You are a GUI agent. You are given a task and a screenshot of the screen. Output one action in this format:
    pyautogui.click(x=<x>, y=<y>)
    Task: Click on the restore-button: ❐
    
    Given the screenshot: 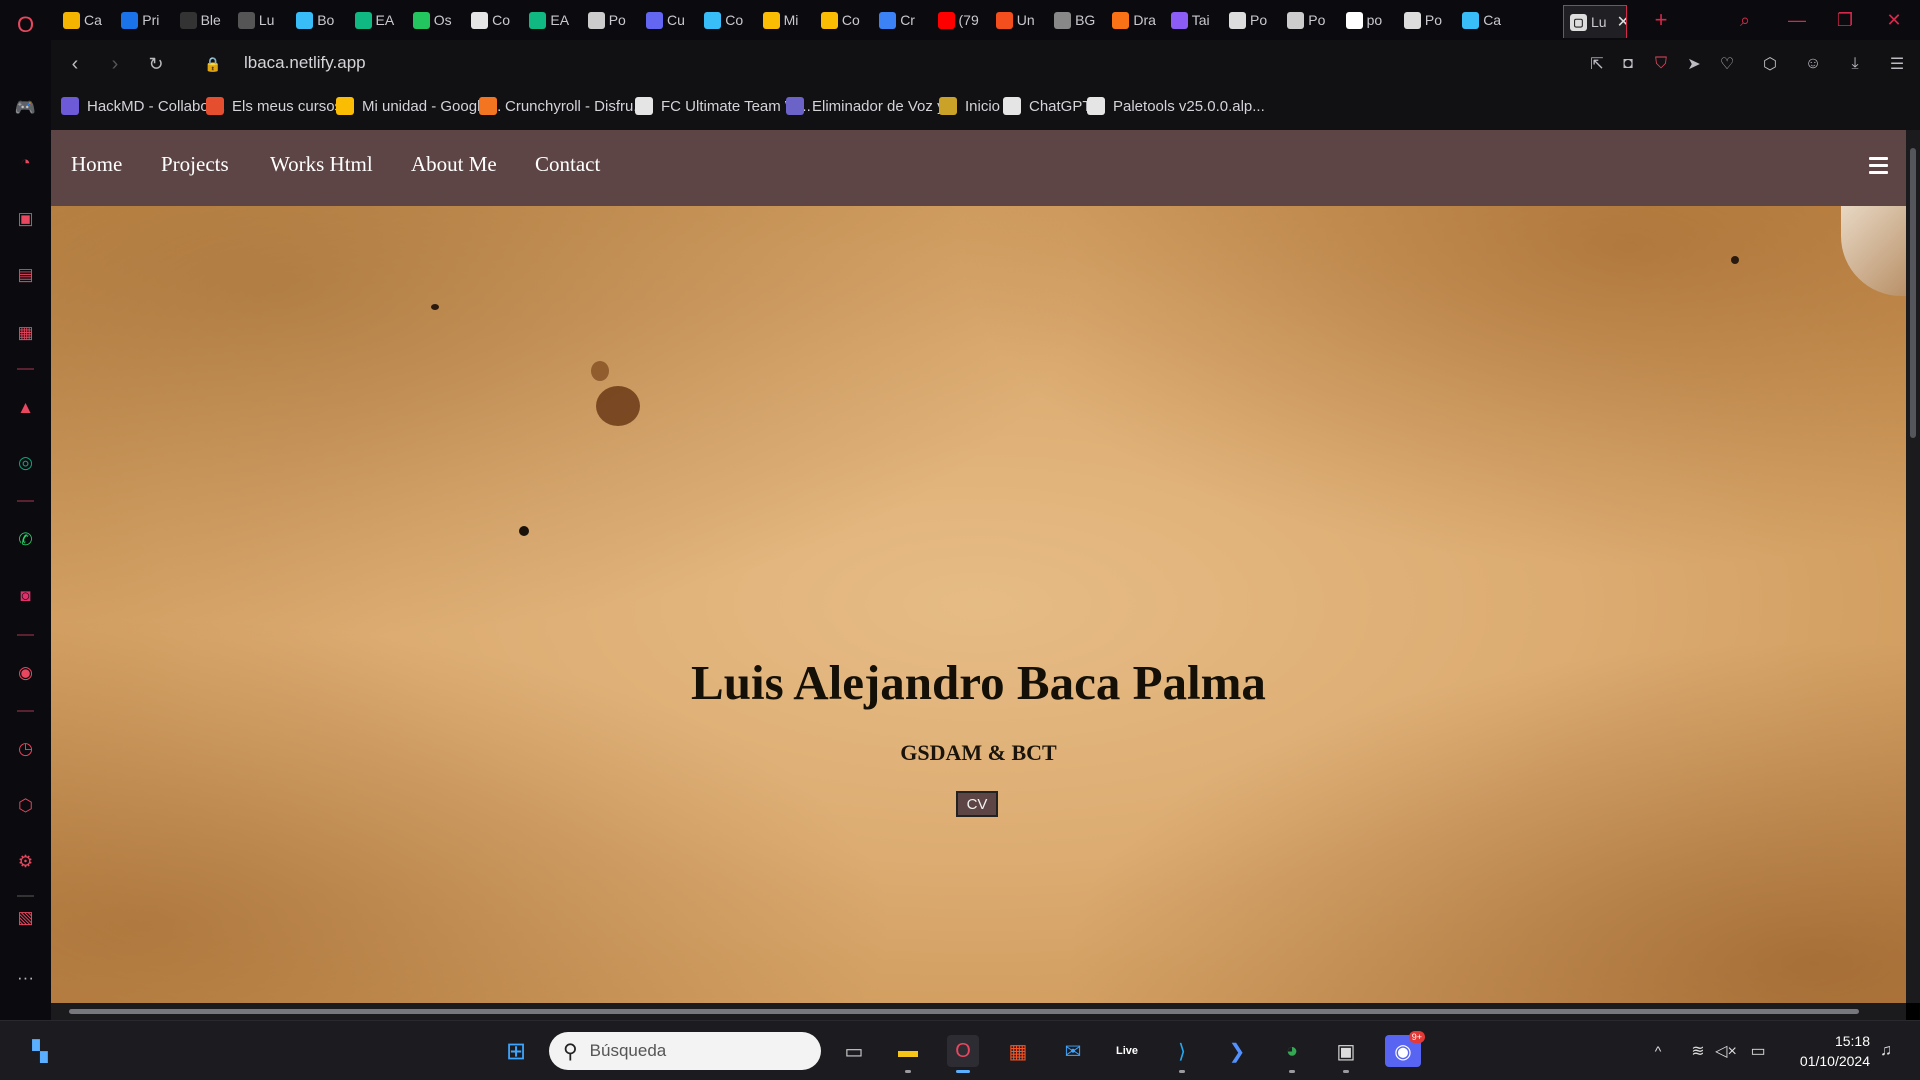 What is the action you would take?
    pyautogui.click(x=1845, y=20)
    